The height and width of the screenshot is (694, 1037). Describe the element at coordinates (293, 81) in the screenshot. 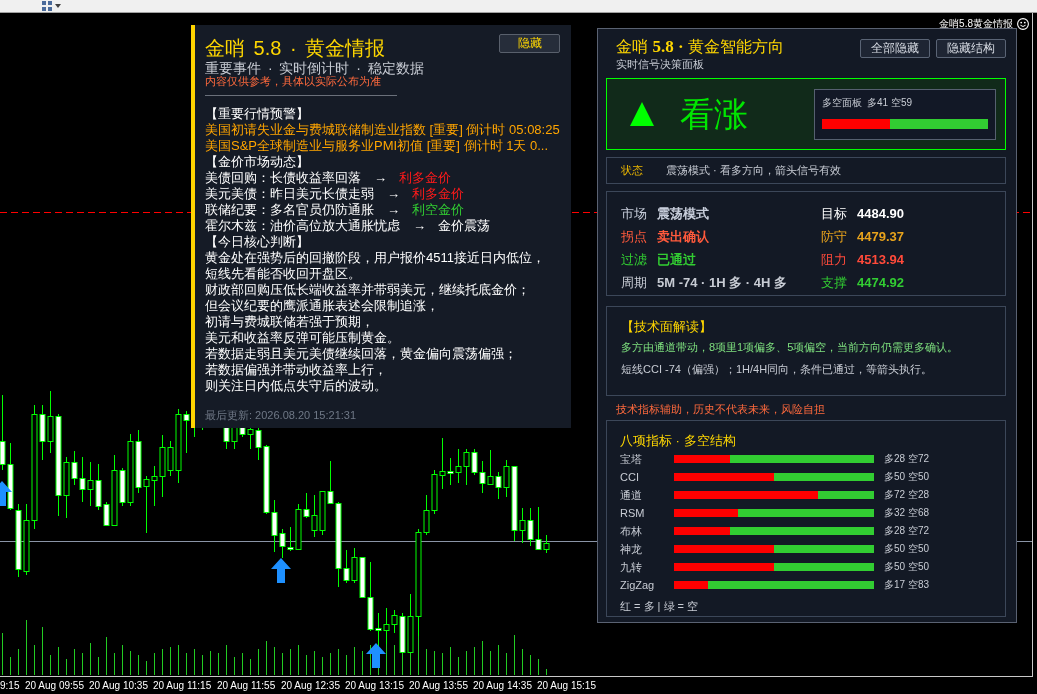

I see `notice-text: 内容仅供参考，具体以实际公布为准` at that location.